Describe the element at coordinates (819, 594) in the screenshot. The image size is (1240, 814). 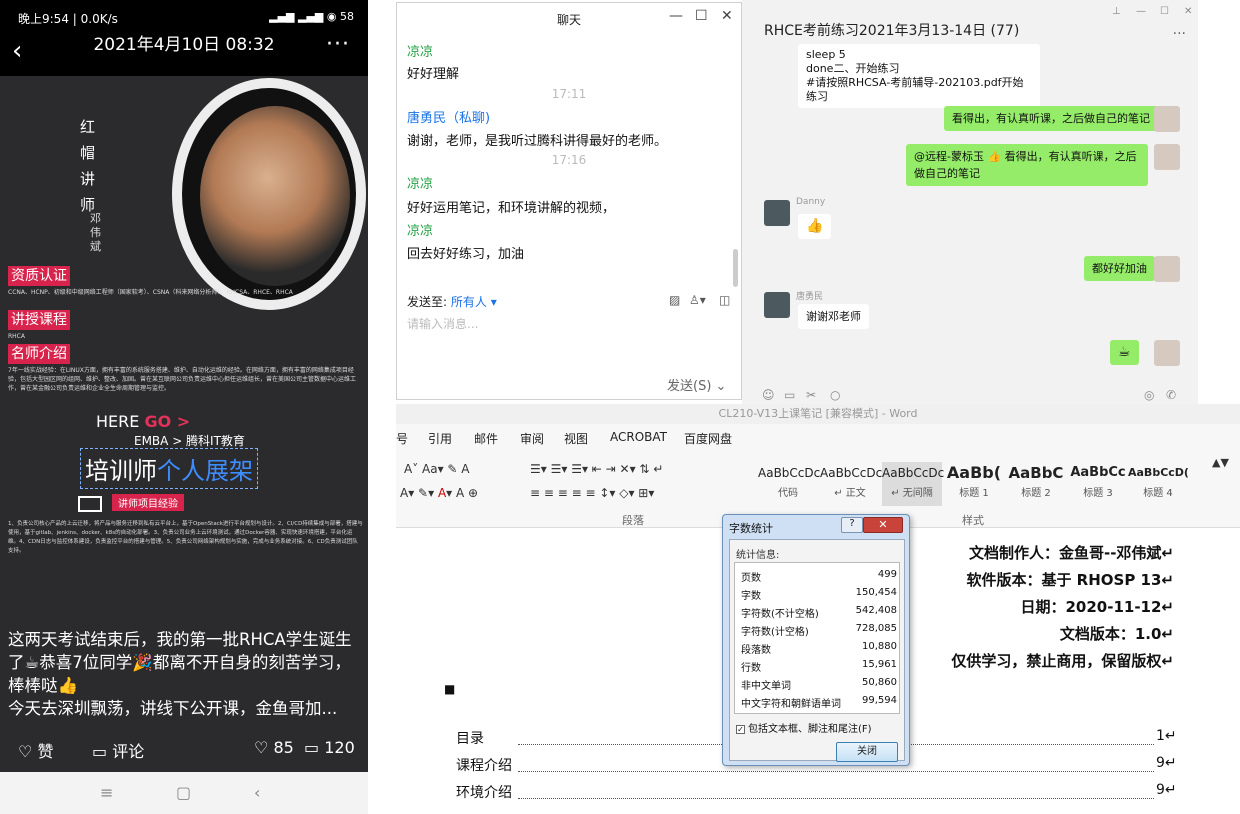
I see `stat-row: 字数 150,454` at that location.